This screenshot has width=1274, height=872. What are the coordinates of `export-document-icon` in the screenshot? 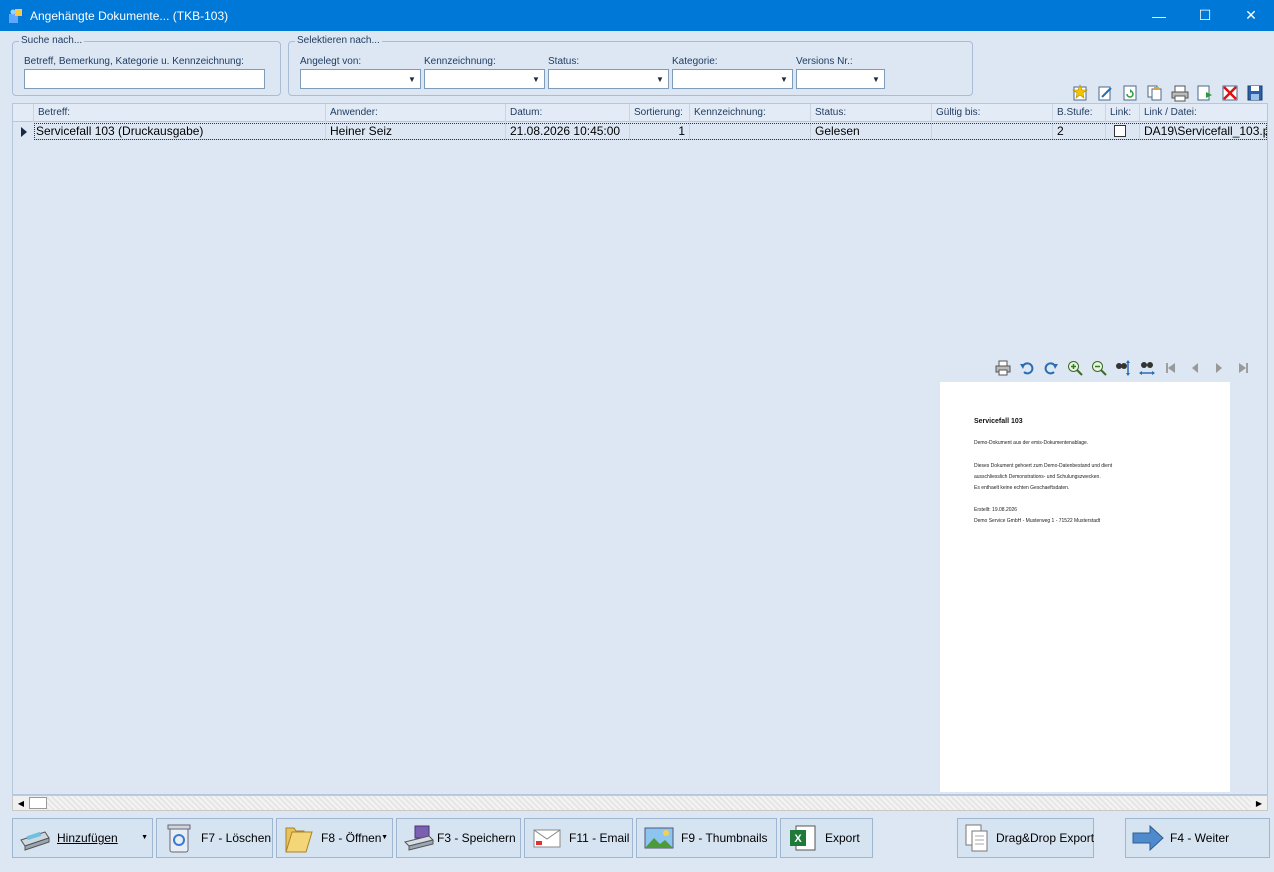 It's located at (1205, 93).